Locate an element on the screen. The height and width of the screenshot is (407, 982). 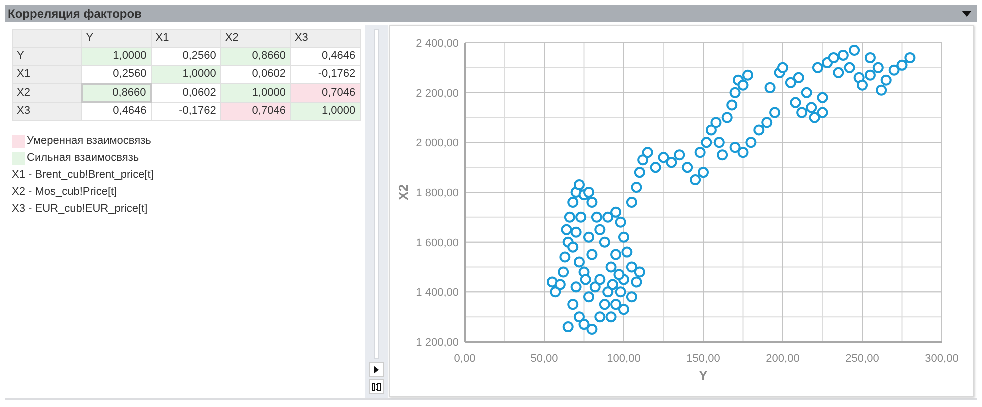
columns-button is located at coordinates (376, 386).